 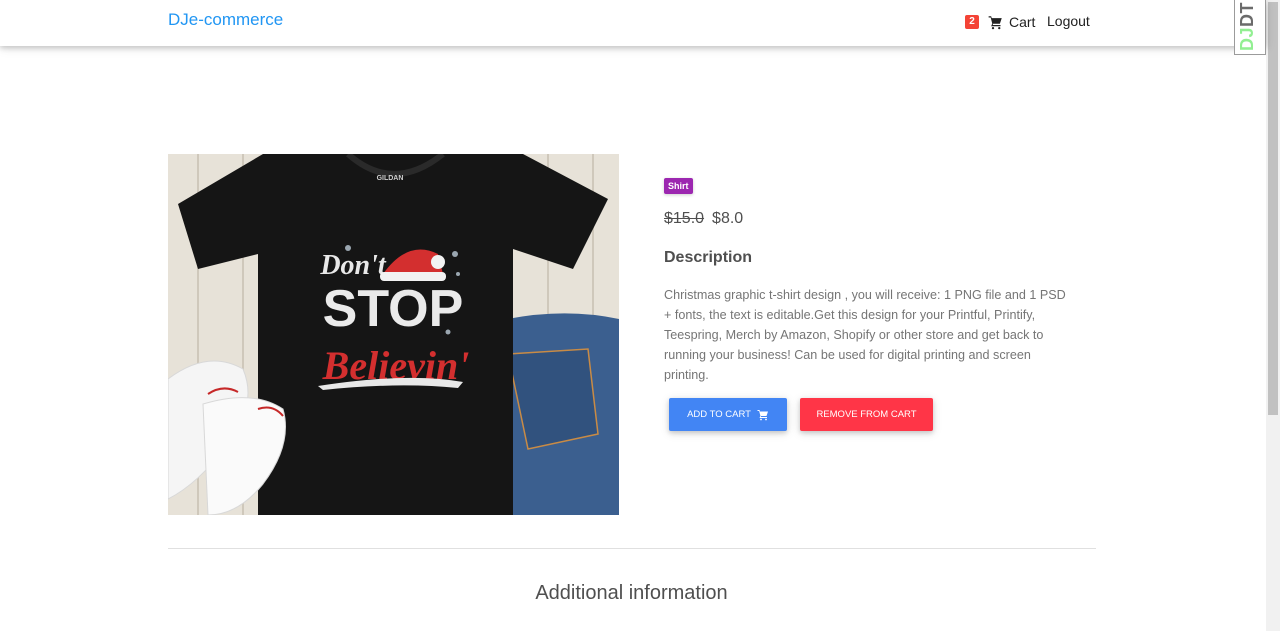 I want to click on description-heading: Description, so click(x=708, y=257).